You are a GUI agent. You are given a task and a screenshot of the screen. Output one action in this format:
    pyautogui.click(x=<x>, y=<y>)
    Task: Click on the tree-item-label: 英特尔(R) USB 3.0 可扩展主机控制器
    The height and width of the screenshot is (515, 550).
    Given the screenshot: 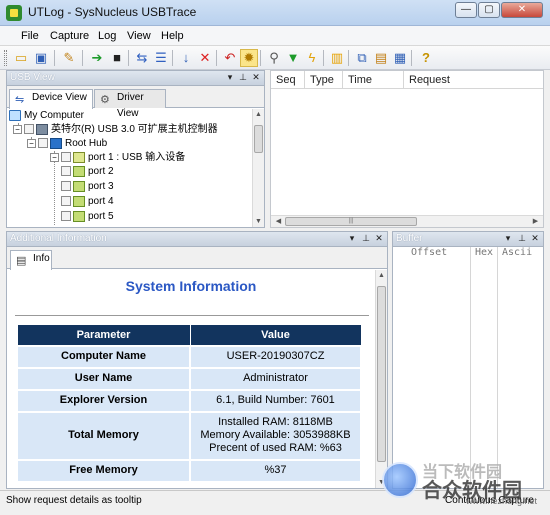 What is the action you would take?
    pyautogui.click(x=134, y=129)
    